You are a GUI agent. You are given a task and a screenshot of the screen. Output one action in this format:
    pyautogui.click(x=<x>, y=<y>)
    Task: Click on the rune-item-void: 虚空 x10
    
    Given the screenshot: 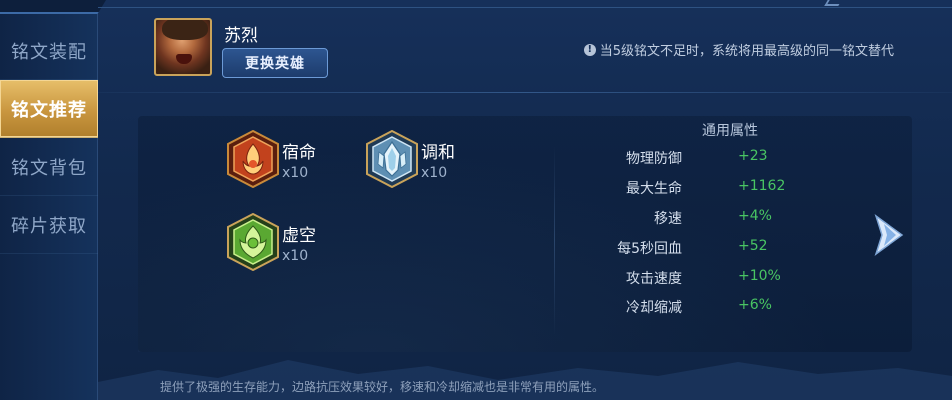 What is the action you would take?
    pyautogui.click(x=291, y=243)
    